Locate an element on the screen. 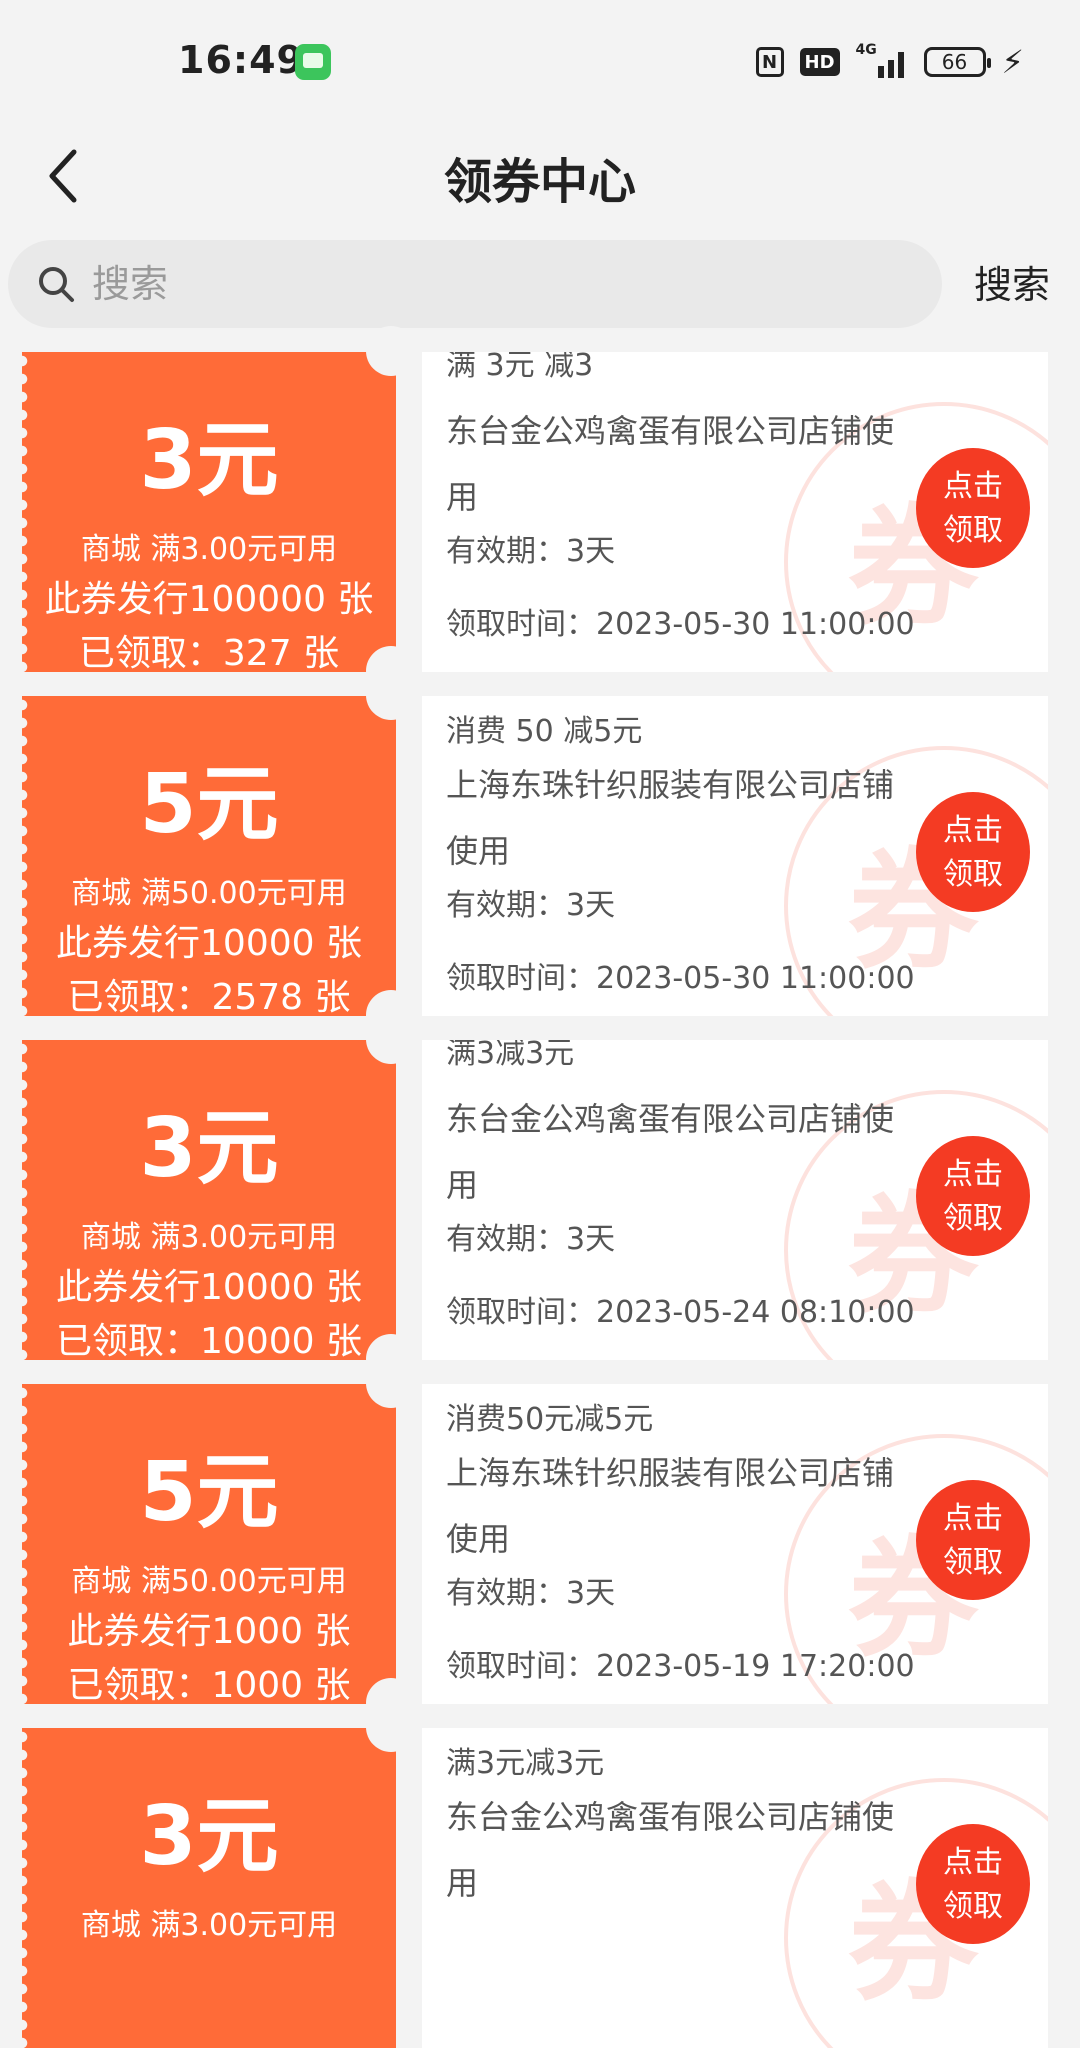 The width and height of the screenshot is (1080, 2048). search-icon is located at coordinates (56, 284).